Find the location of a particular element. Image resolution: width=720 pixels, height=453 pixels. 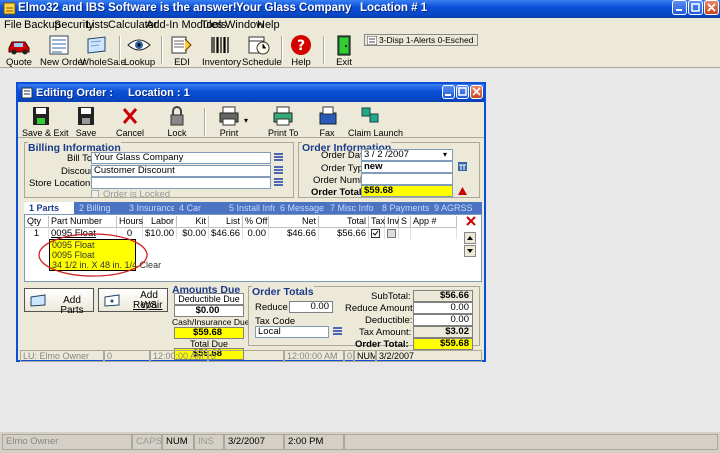

tab-car: 4 Car is located at coordinates (199, 208).